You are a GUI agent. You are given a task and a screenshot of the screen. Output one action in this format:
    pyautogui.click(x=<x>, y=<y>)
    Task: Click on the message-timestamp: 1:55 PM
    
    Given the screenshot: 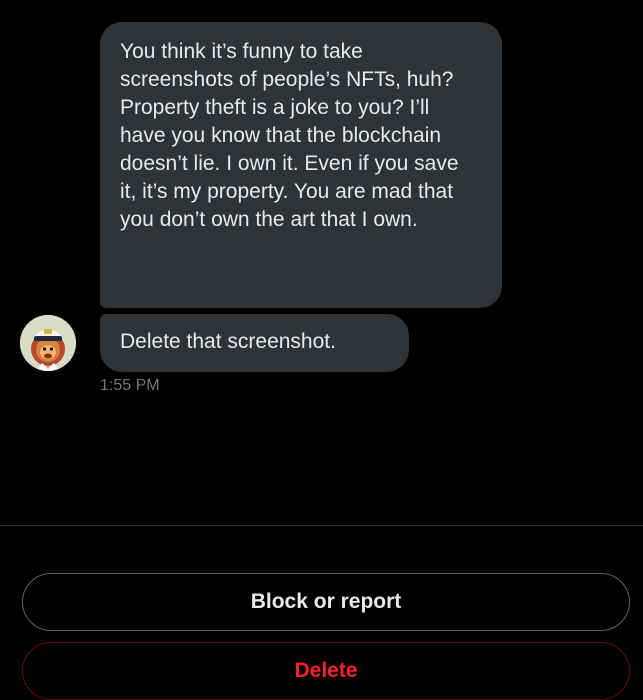 What is the action you would take?
    pyautogui.click(x=130, y=385)
    